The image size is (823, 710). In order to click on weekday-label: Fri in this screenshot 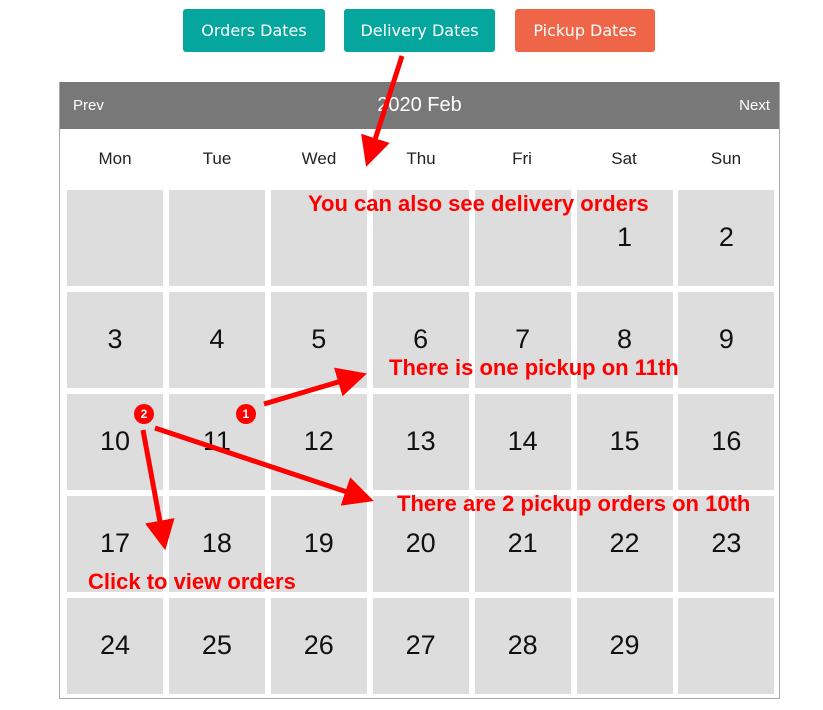, I will do `click(522, 158)`.